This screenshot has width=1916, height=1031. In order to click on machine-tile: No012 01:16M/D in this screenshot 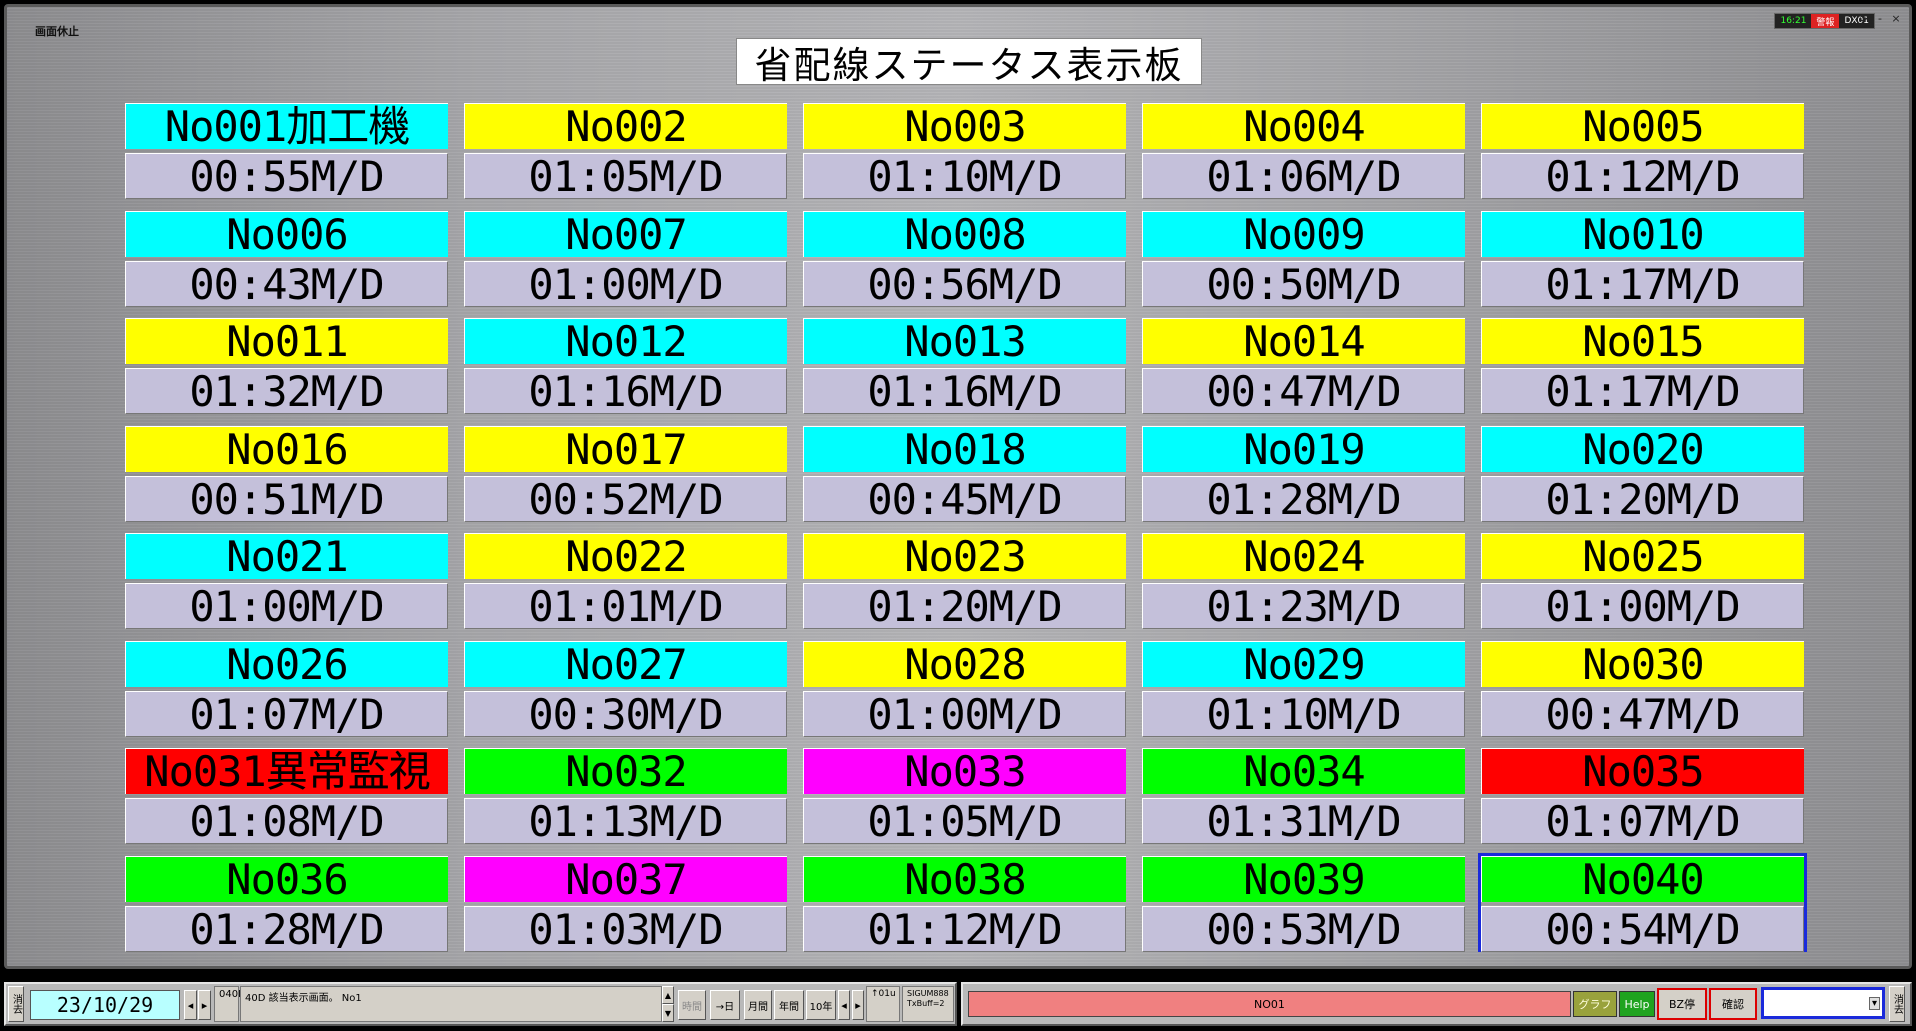, I will do `click(625, 365)`.